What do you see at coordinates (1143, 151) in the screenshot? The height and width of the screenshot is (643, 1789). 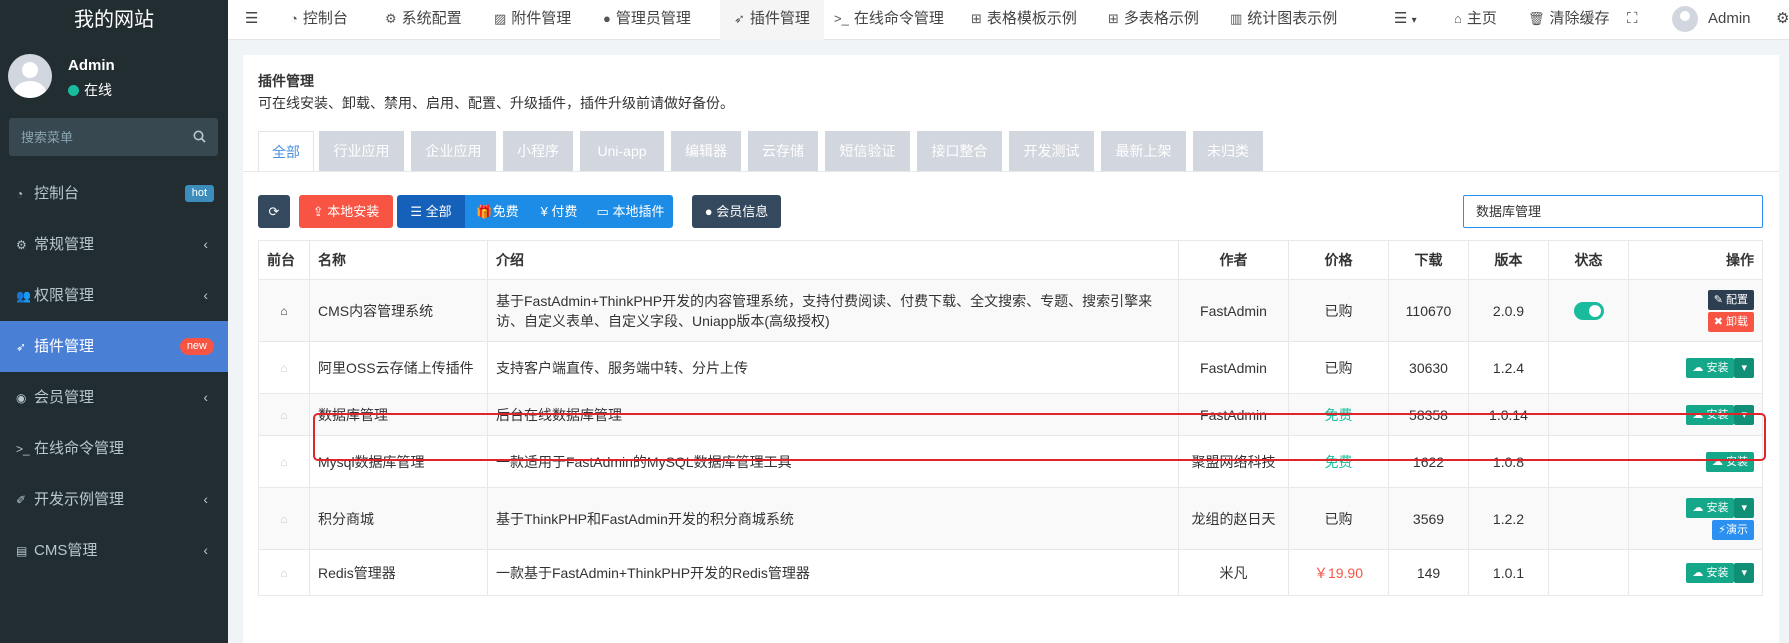 I see `tab-category-latest: 最新上架` at bounding box center [1143, 151].